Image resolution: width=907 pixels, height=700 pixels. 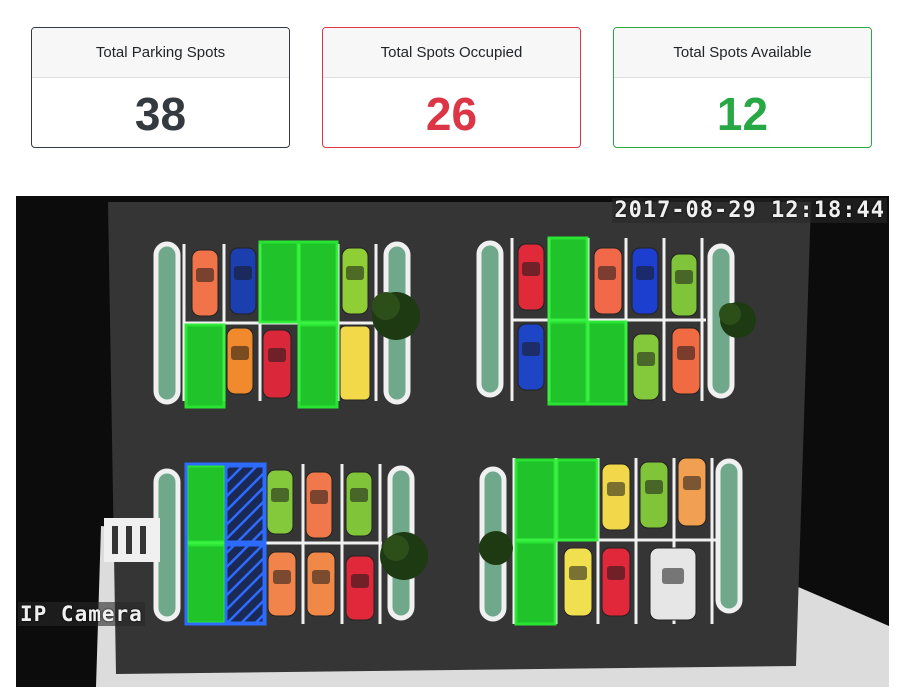 I want to click on available-spots-card: Total Spots Available 12, so click(x=742, y=87).